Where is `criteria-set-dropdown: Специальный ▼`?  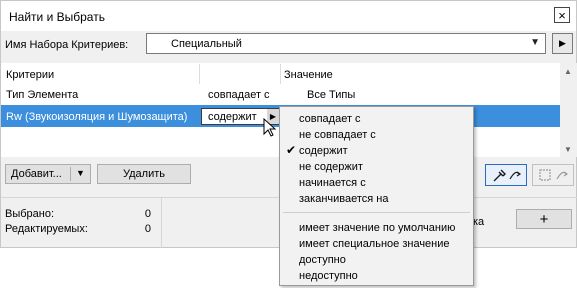
criteria-set-dropdown: Специальный ▼ is located at coordinates (346, 43).